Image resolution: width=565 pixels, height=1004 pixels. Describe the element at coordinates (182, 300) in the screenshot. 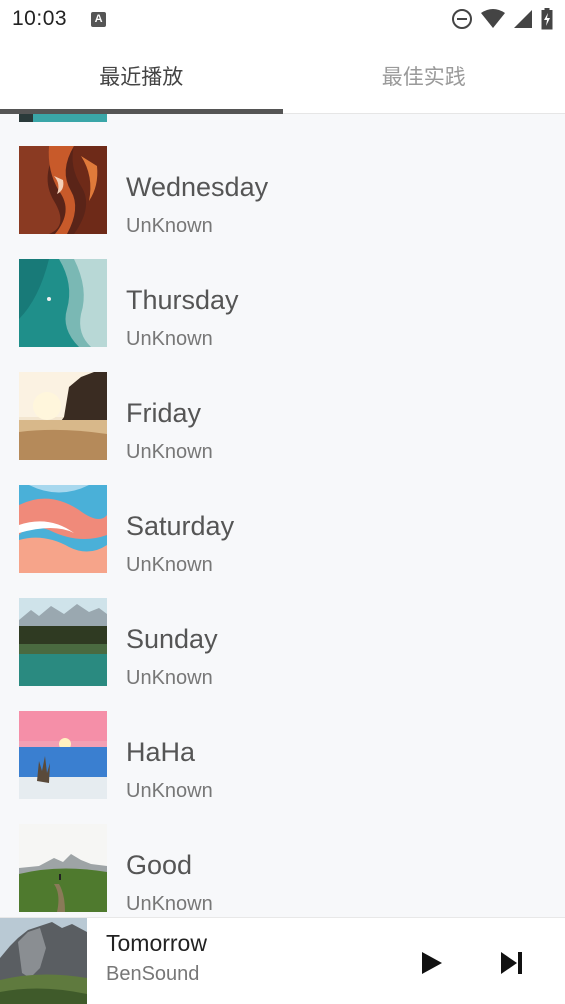

I see `song-title: Thursday` at that location.